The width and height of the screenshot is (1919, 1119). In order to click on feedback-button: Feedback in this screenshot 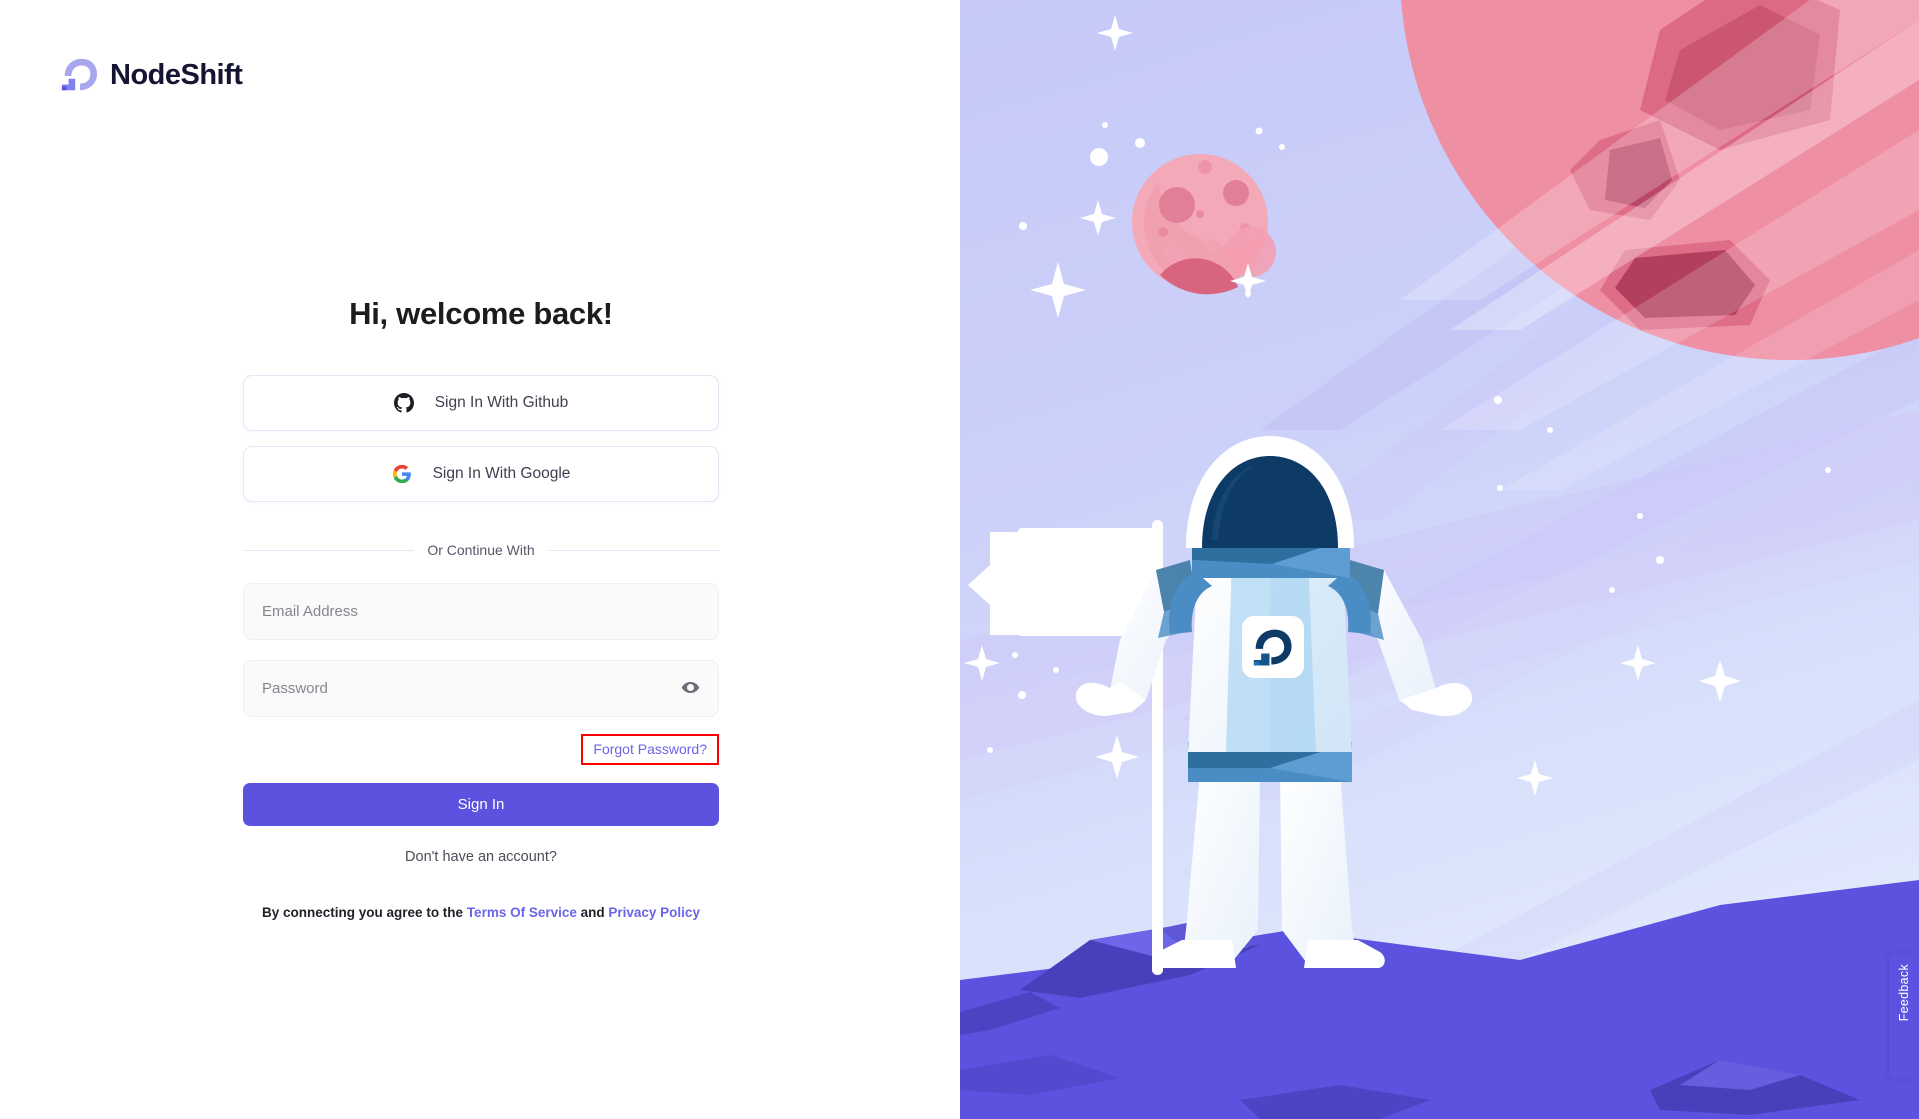, I will do `click(1904, 1016)`.